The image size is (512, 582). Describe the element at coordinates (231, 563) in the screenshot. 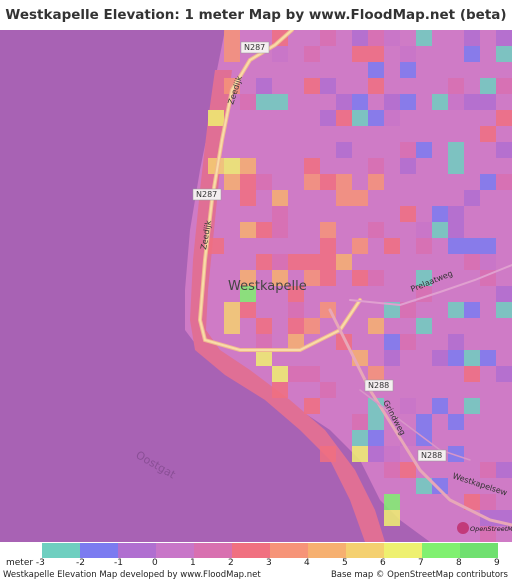

I see `legend-label: 2` at that location.